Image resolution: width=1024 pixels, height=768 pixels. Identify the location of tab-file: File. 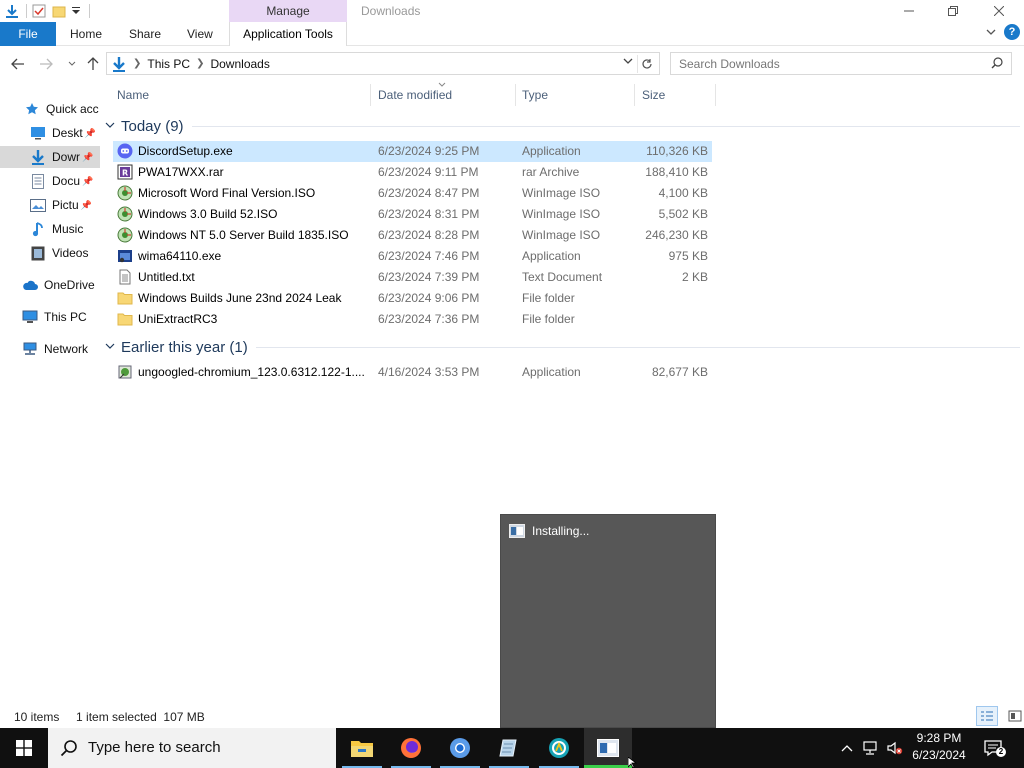
(28, 34).